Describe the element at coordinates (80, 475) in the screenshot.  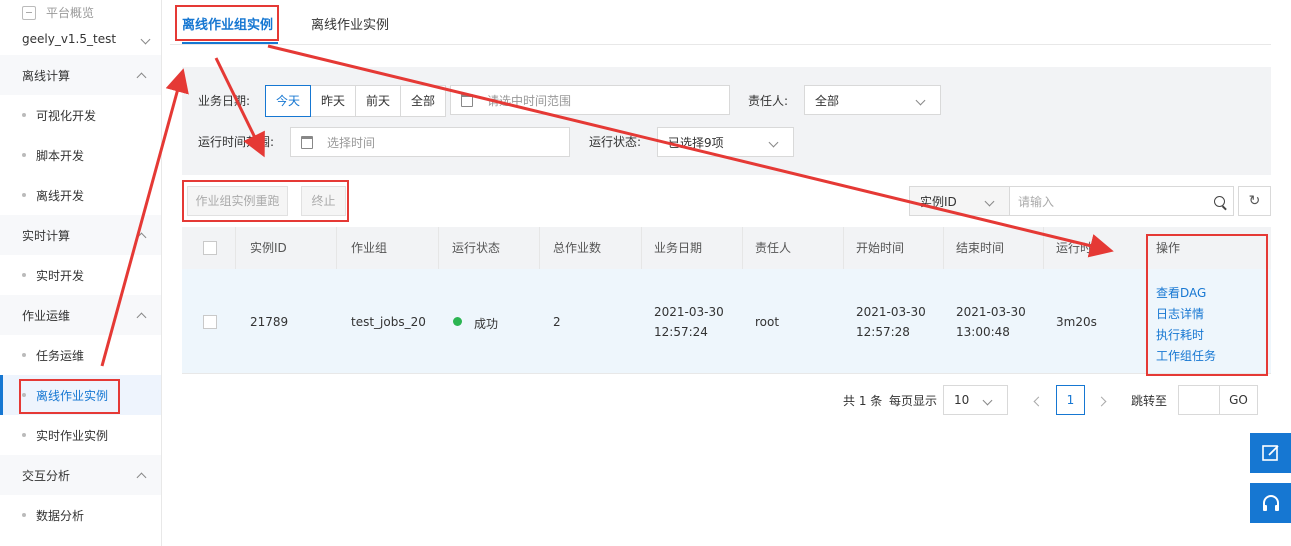
I see `sidebar-group-analysis: 交互分析` at that location.